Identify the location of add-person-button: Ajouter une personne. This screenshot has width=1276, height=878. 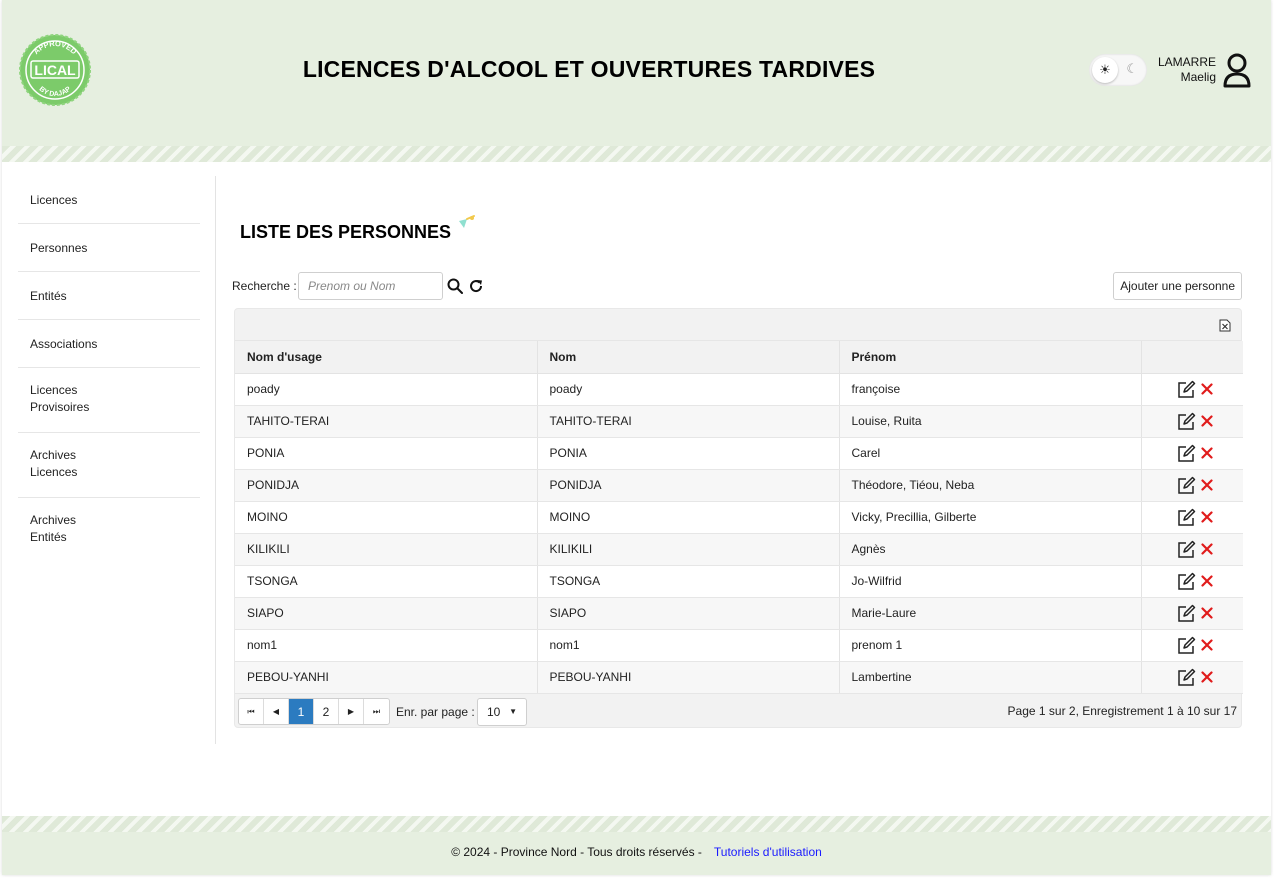
(1177, 286).